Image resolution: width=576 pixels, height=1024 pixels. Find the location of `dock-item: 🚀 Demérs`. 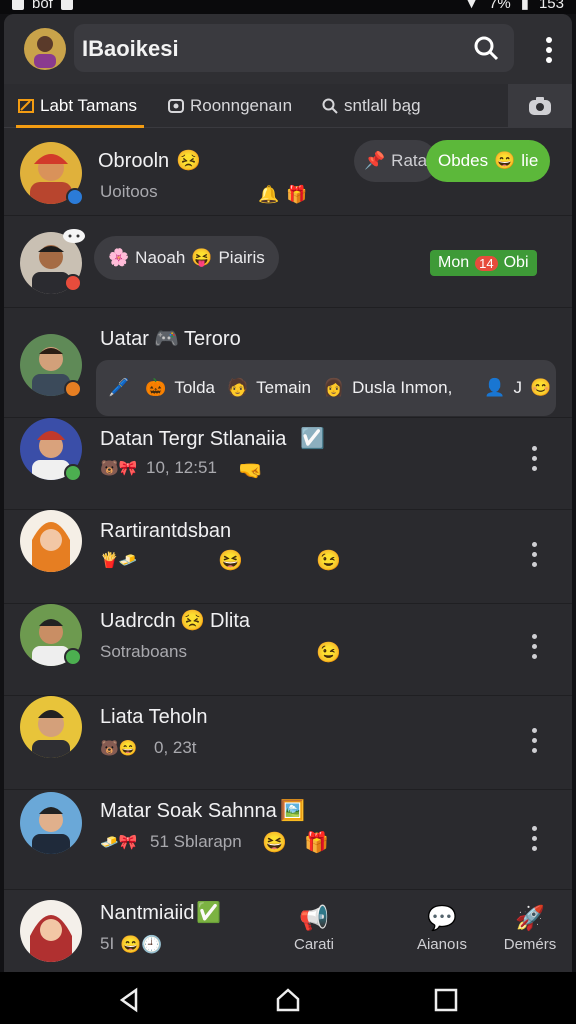

dock-item: 🚀 Demérs is located at coordinates (530, 928).